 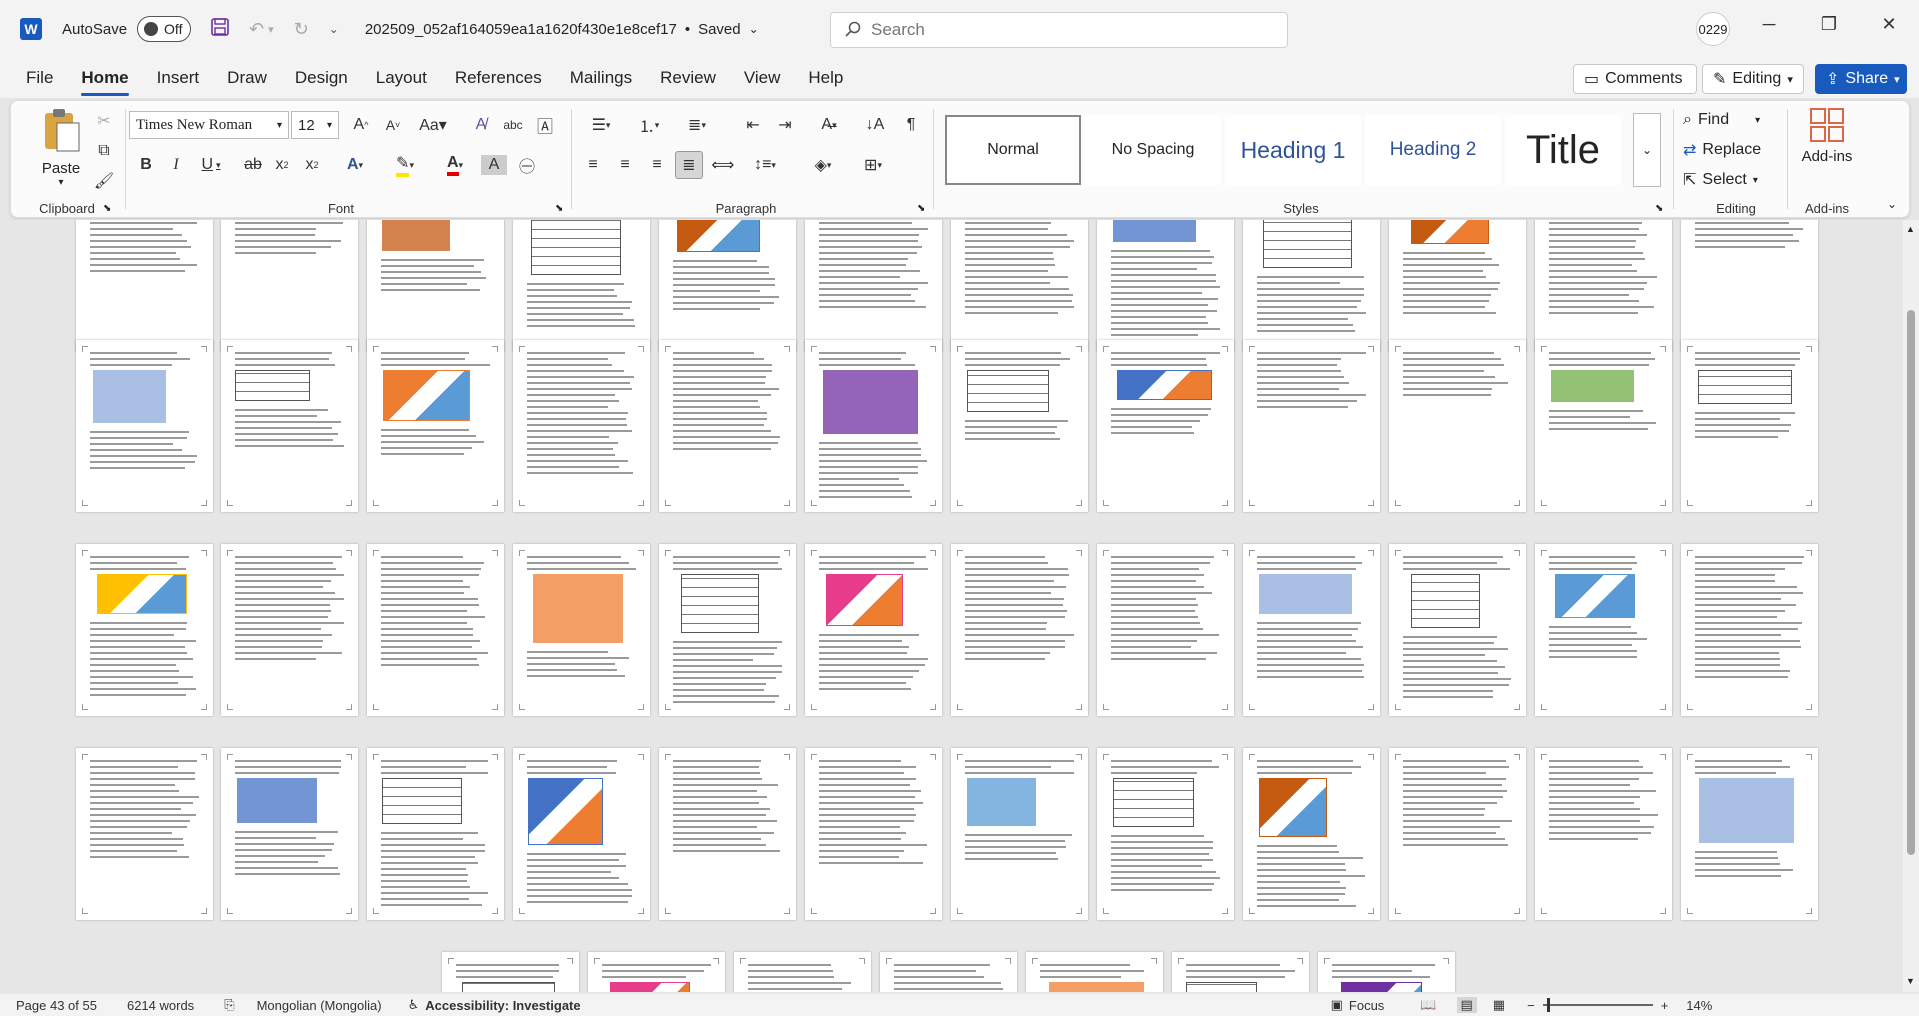 I want to click on undo-icon: ↶, so click(x=256, y=29).